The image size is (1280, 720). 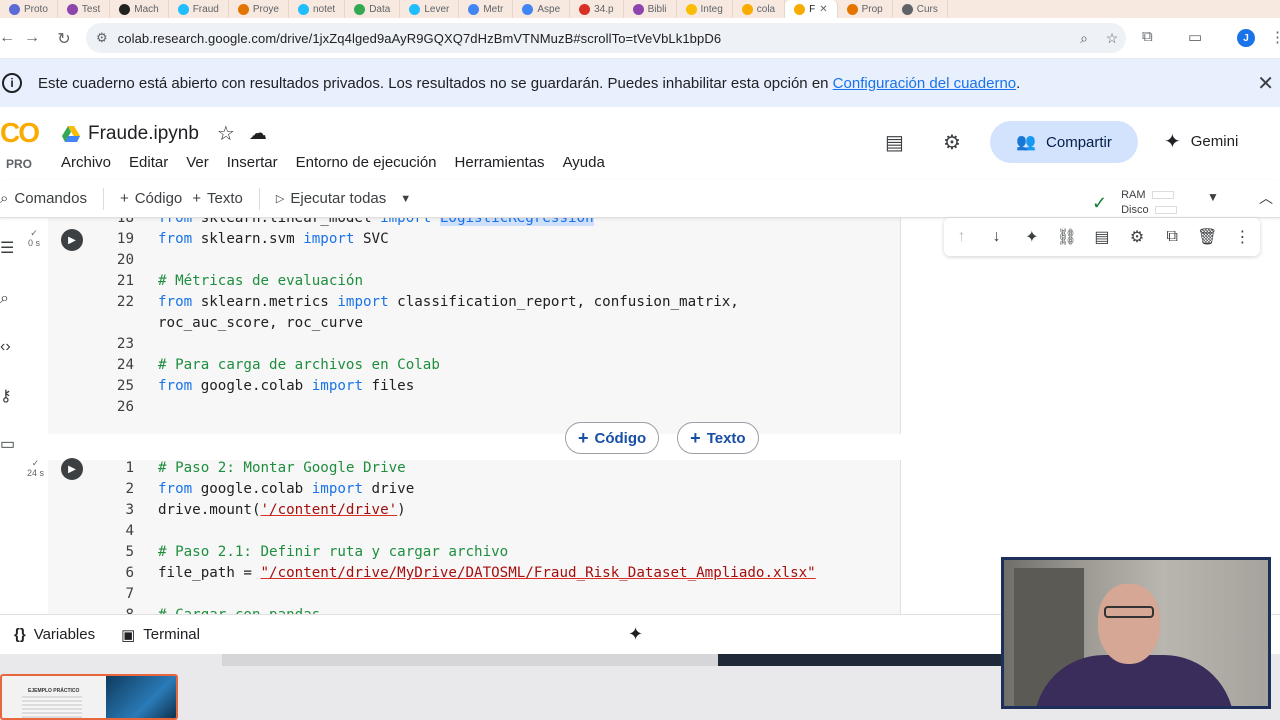 What do you see at coordinates (894, 142) in the screenshot?
I see `comments-icon: ▤` at bounding box center [894, 142].